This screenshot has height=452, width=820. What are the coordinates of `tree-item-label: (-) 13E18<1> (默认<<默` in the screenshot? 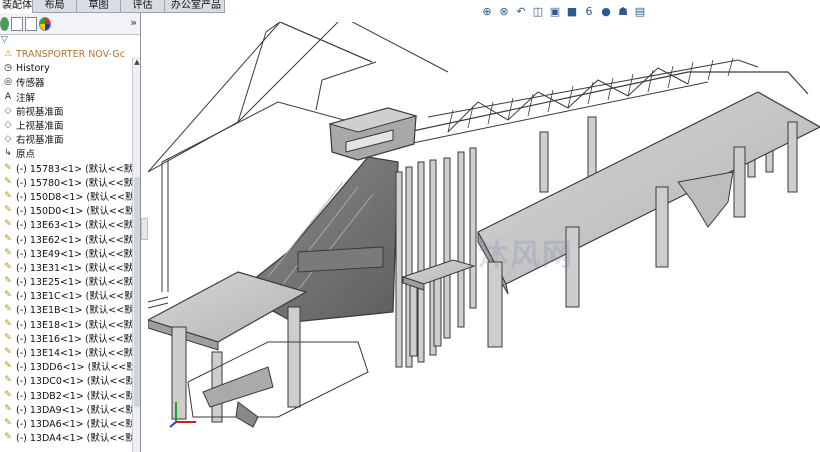 It's located at (75, 325).